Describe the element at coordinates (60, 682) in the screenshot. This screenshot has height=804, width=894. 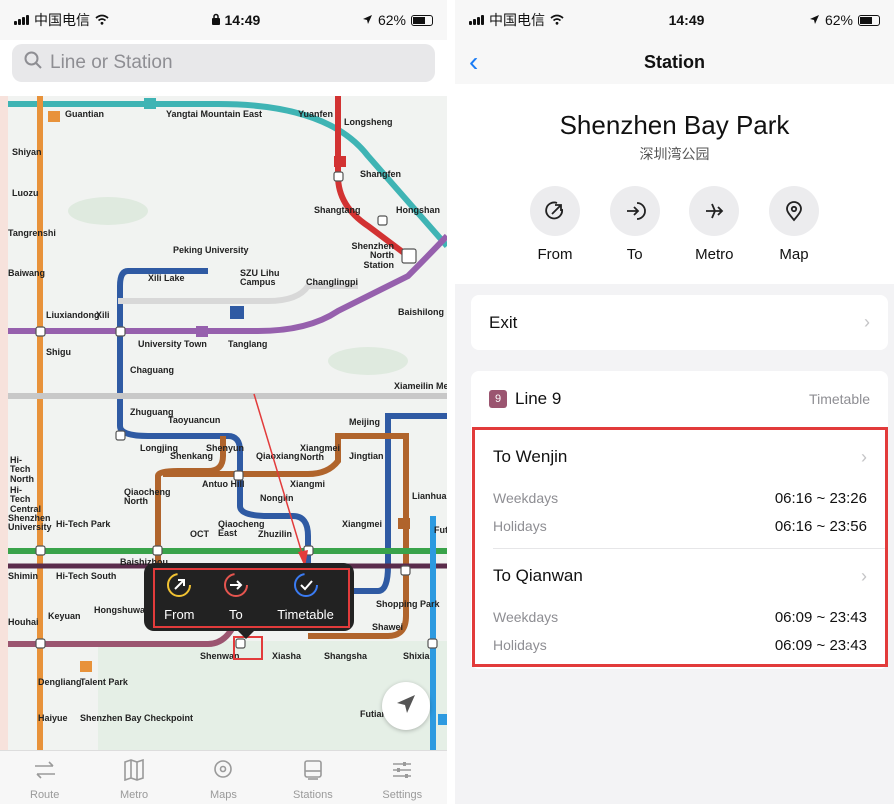
I see `map-station-label: Dengliang` at that location.